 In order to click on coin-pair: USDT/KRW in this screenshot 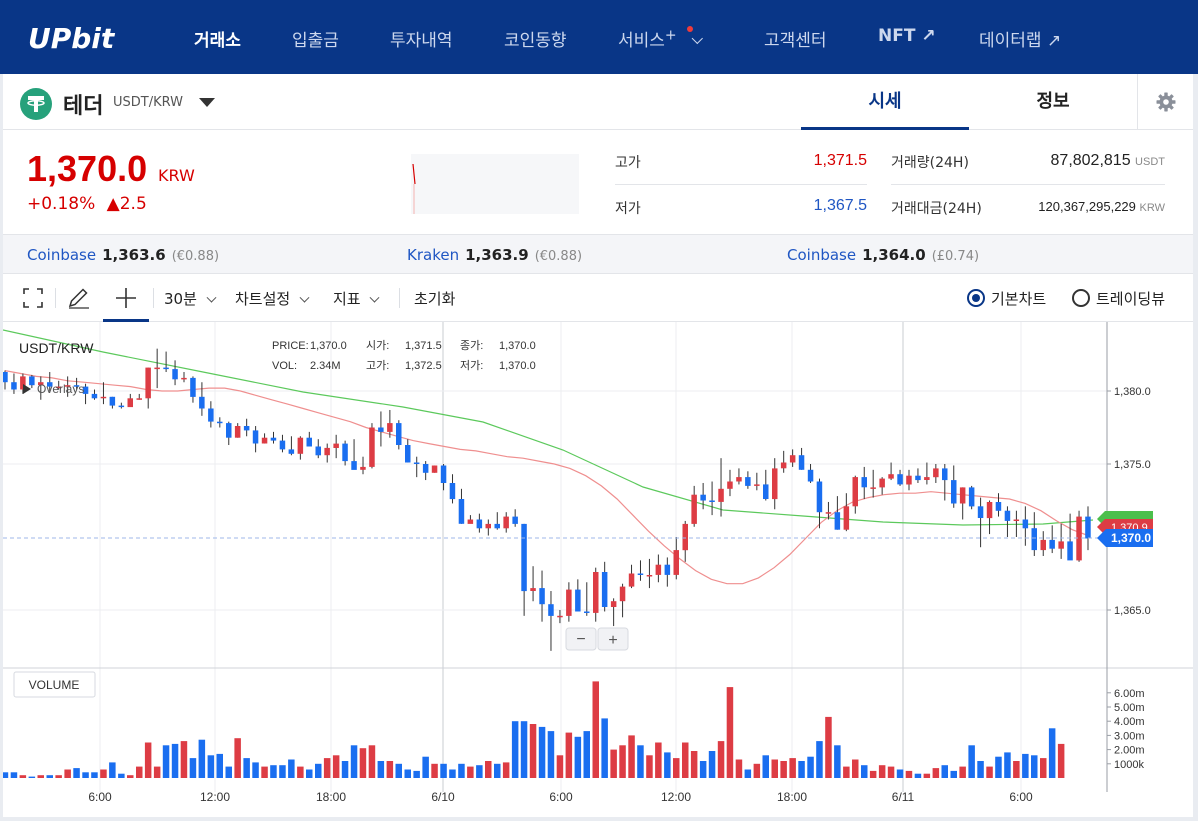, I will do `click(148, 102)`.